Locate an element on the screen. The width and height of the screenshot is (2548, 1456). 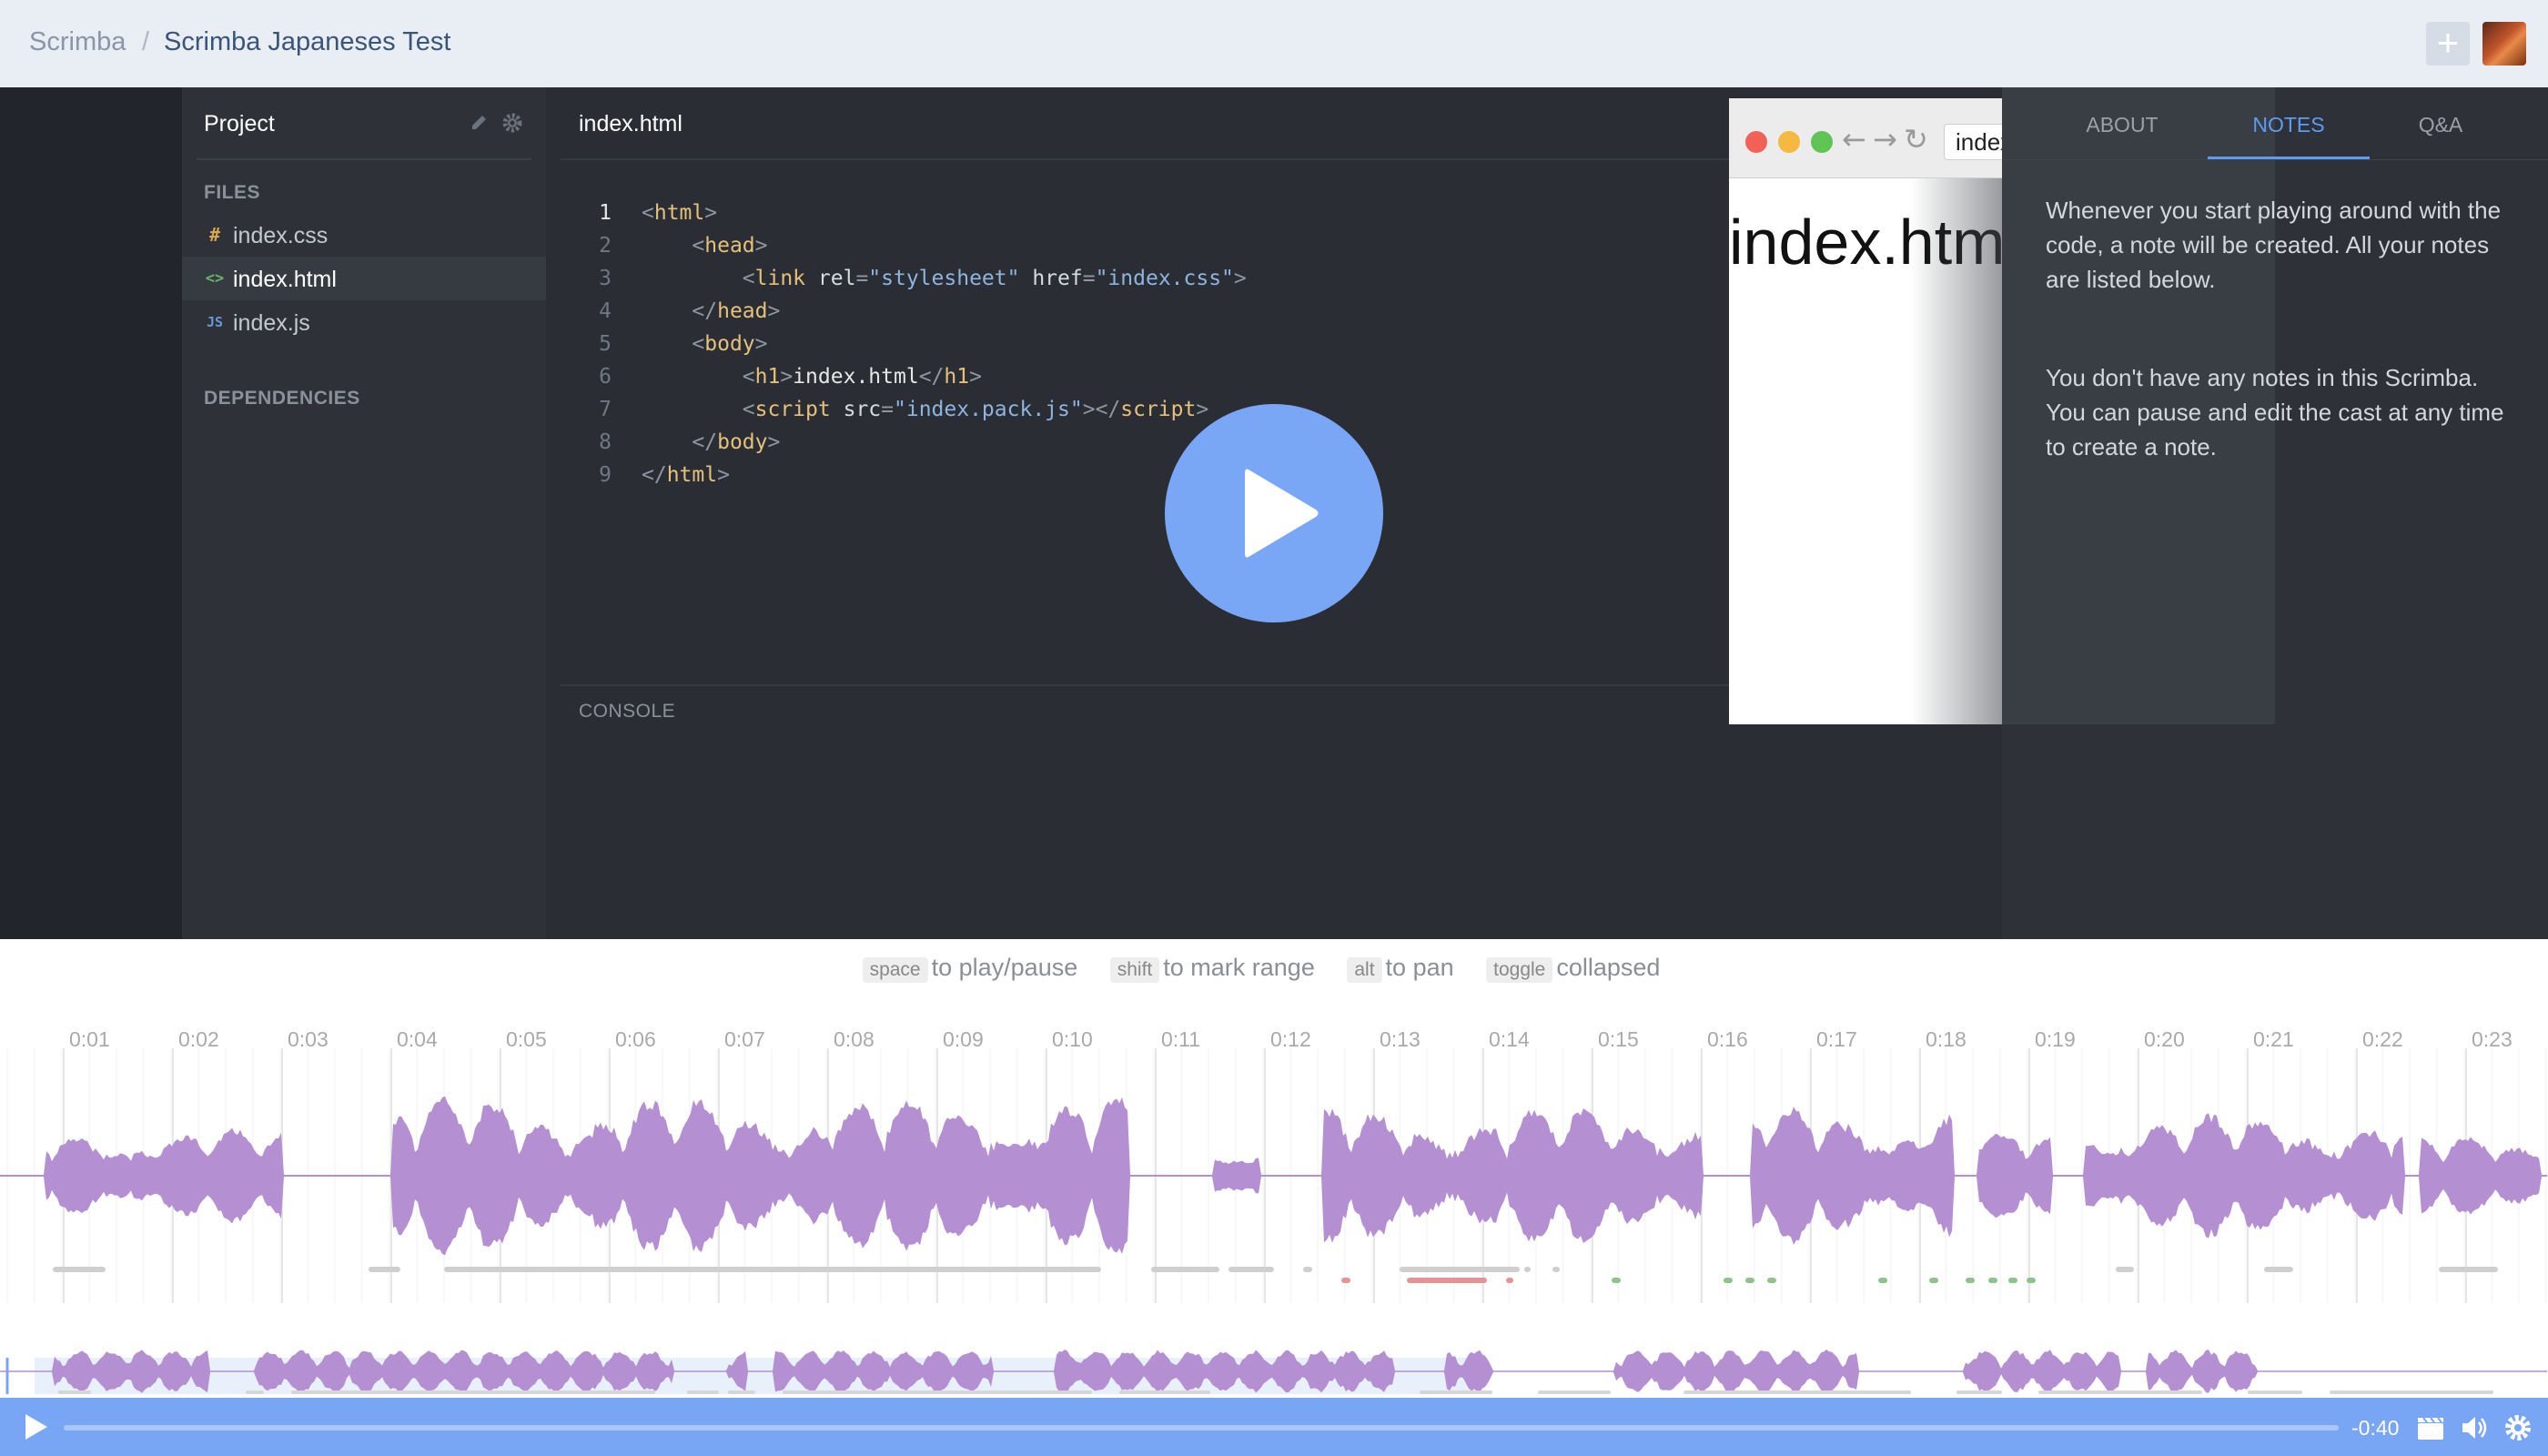
code-line: 5 <body> is located at coordinates (1229, 344).